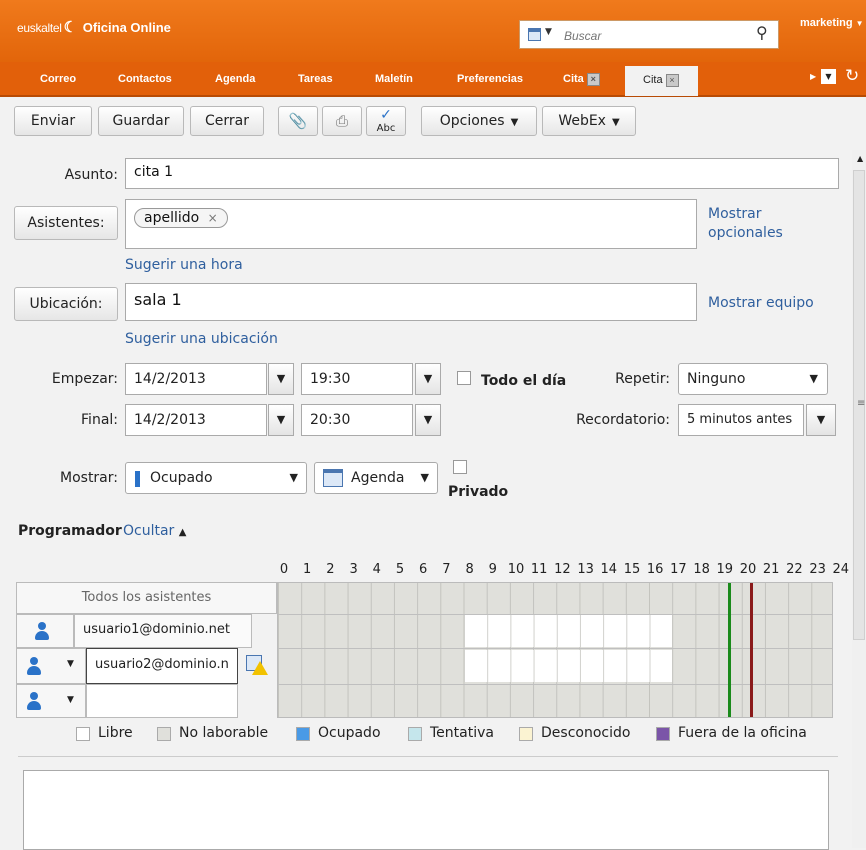  Describe the element at coordinates (860, 158) in the screenshot. I see `scroll-up-icon: ▲` at that location.